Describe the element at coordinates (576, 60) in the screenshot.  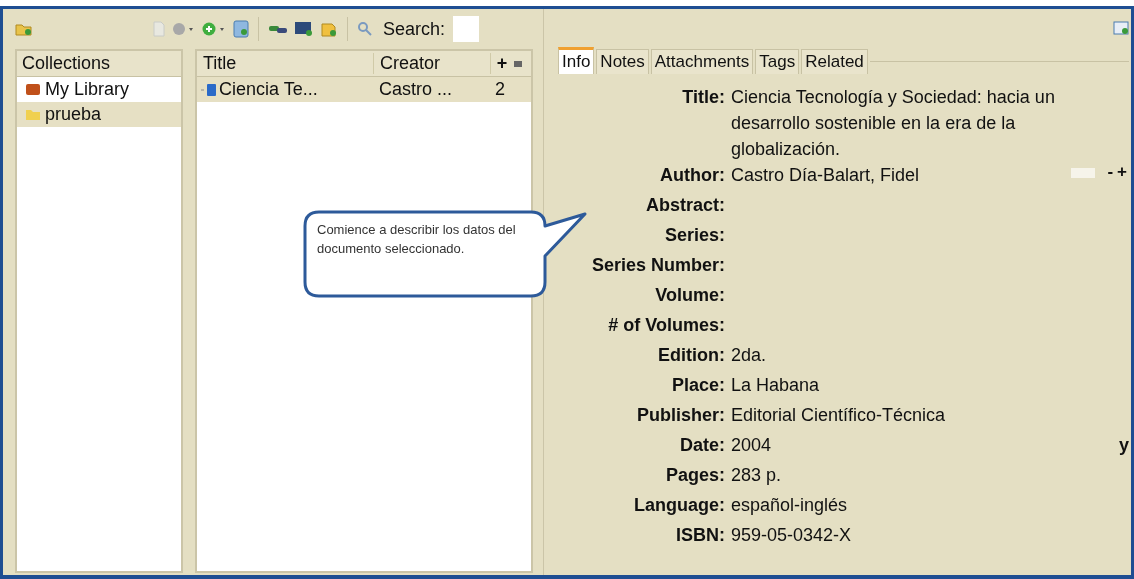
I see `tab: Info` at that location.